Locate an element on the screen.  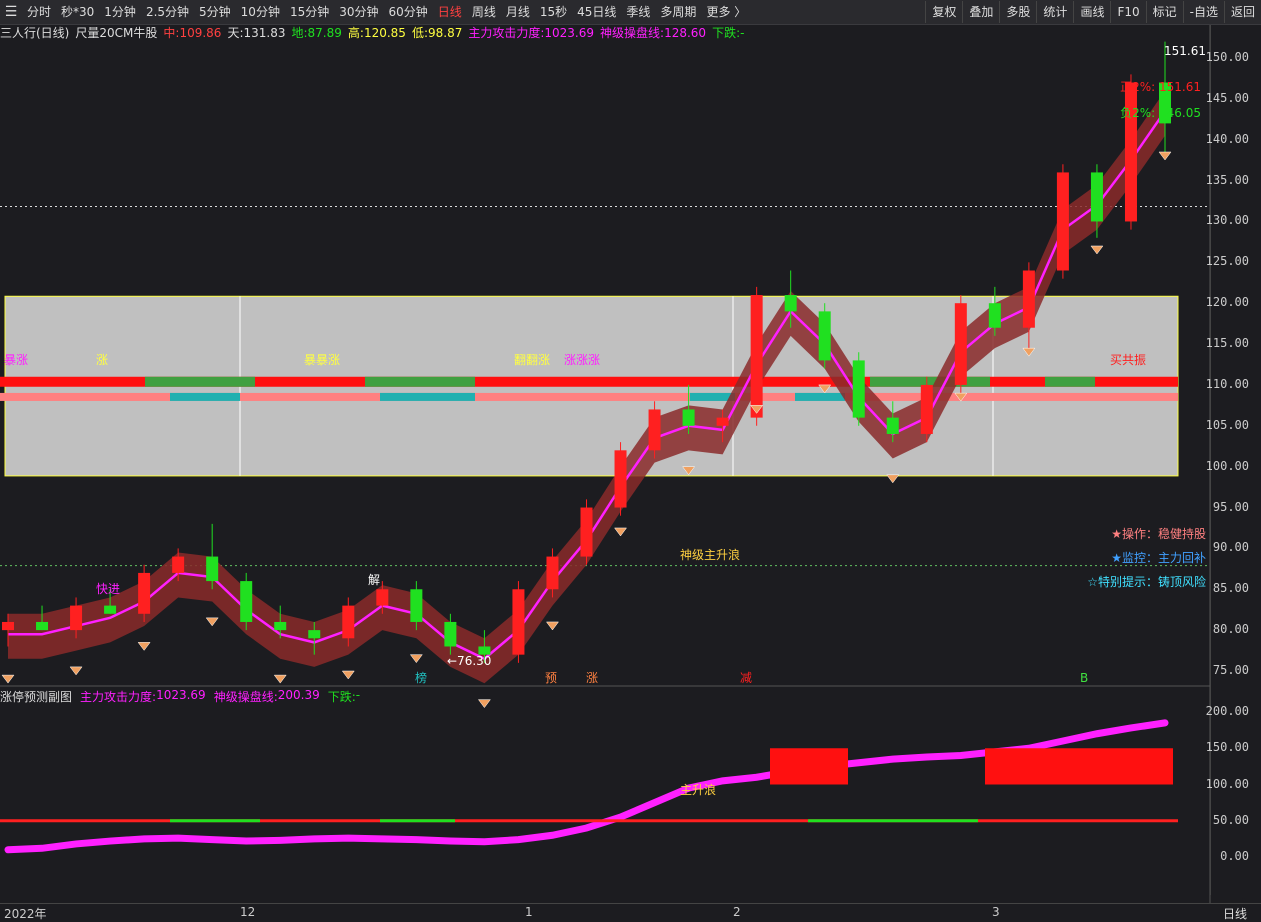
sub-force-label: 主力攻击力度: is located at coordinates (118, 697).